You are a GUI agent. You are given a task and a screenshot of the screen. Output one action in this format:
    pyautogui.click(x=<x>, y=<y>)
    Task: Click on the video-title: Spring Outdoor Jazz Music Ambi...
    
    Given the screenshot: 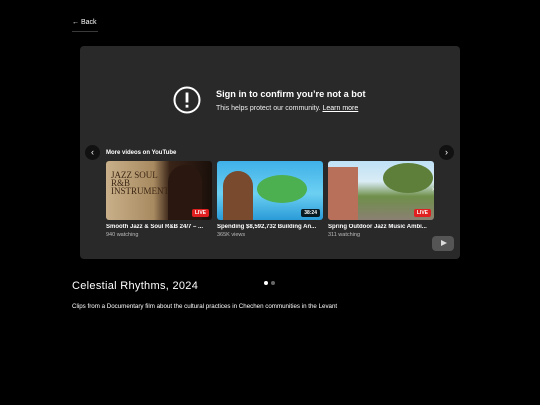 What is the action you would take?
    pyautogui.click(x=377, y=227)
    